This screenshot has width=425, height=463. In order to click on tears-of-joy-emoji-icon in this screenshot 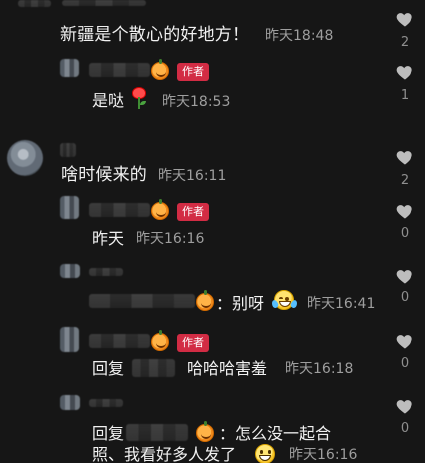, I will do `click(284, 300)`.